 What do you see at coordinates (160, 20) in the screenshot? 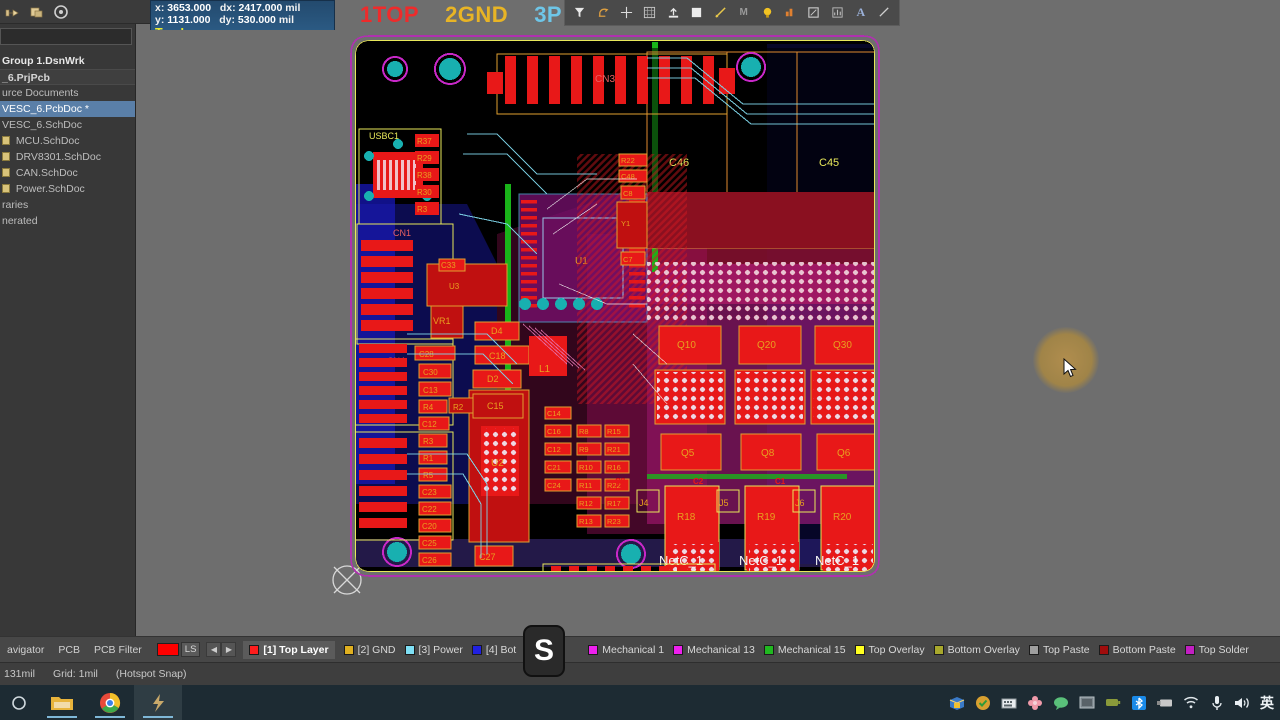
I see `hud-y-label: y:` at bounding box center [160, 20].